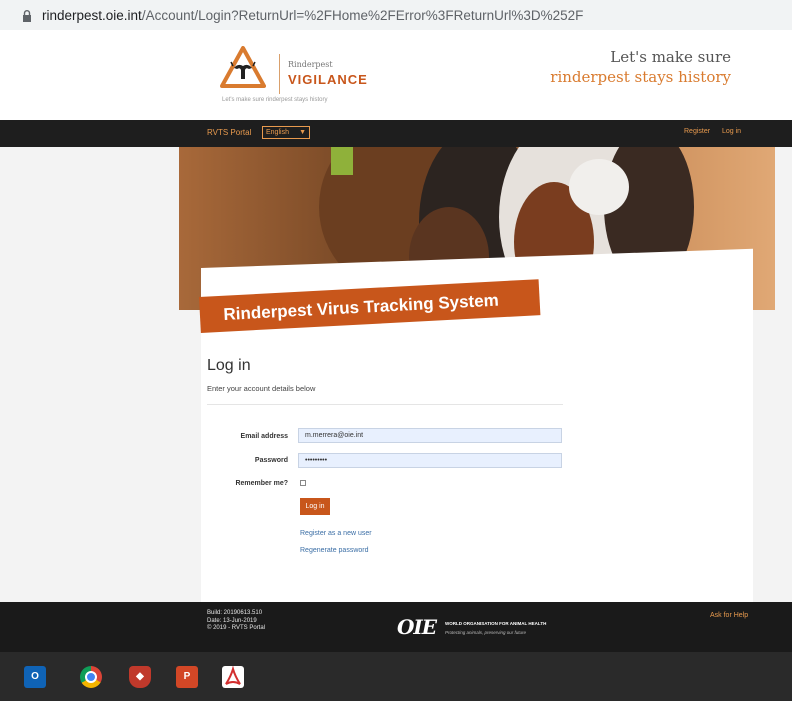 The width and height of the screenshot is (792, 701). I want to click on remember-label: Remember me?, so click(261, 483).